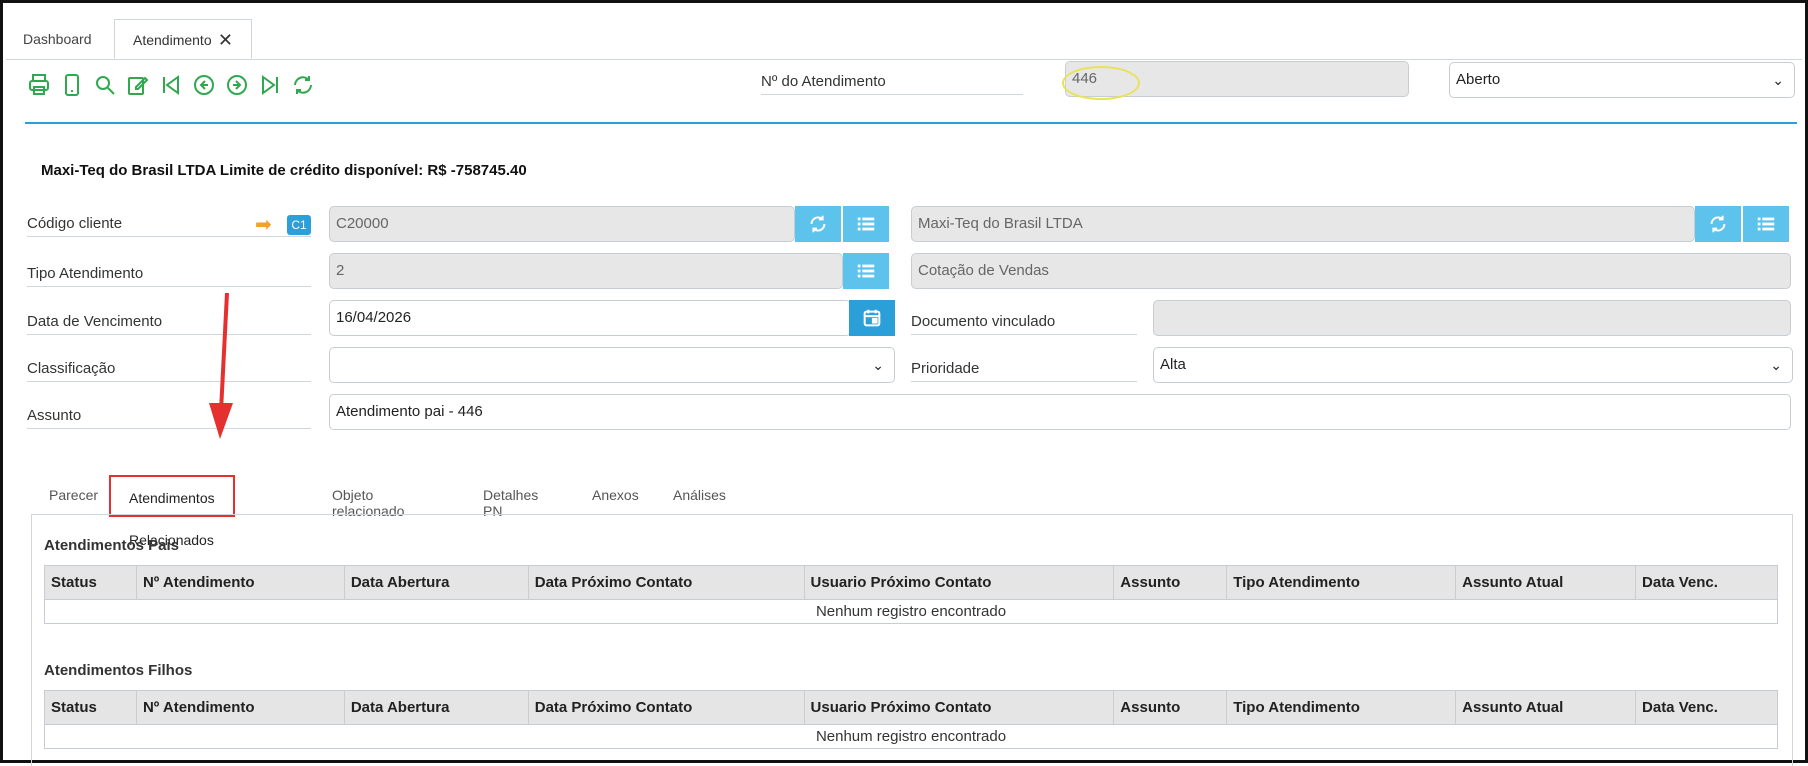 The width and height of the screenshot is (1808, 766). Describe the element at coordinates (205, 86) in the screenshot. I see `prev-icon` at that location.